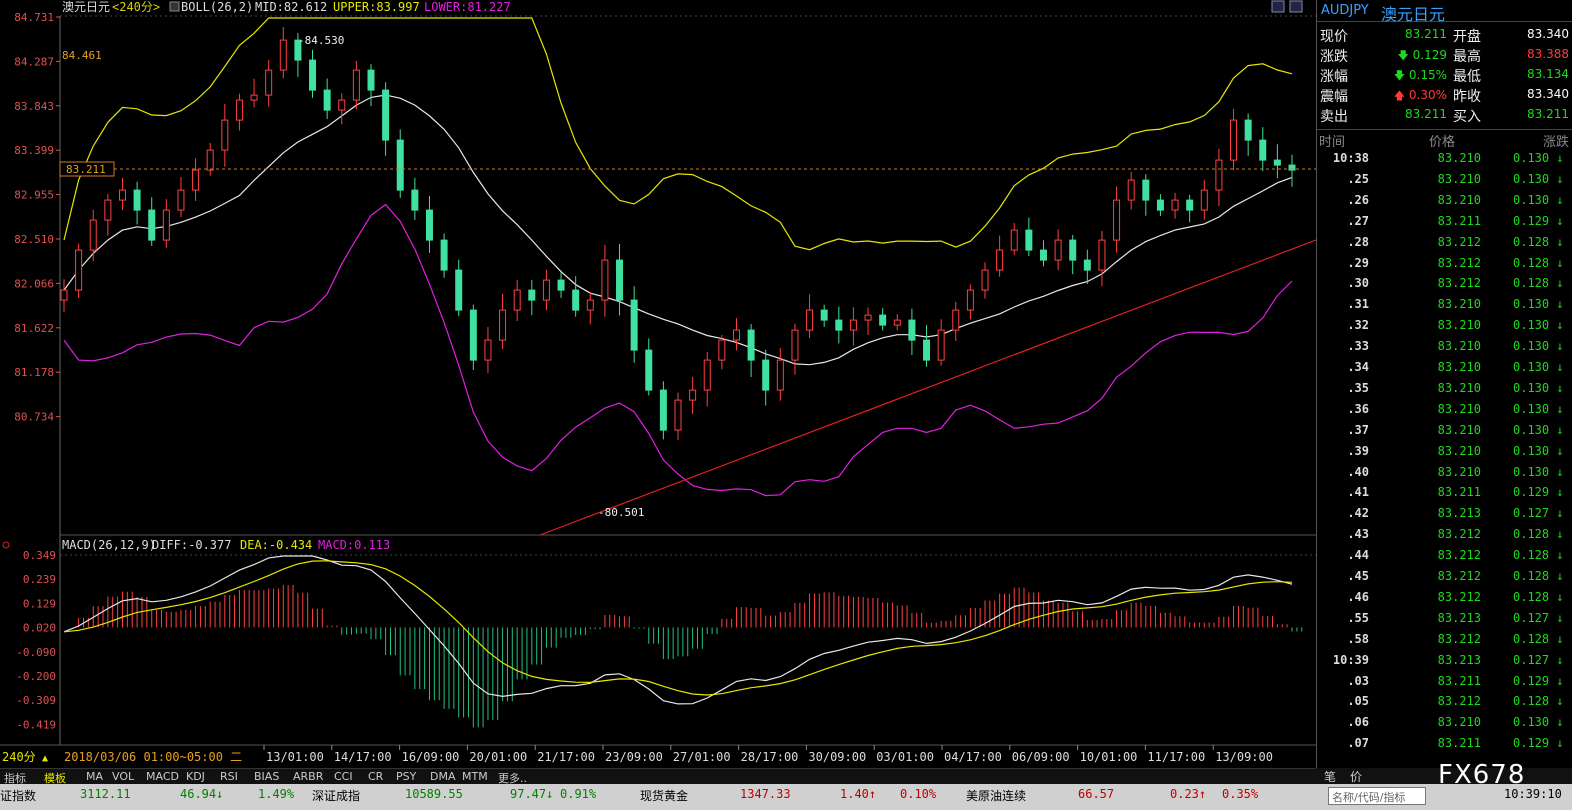 The width and height of the screenshot is (1572, 810). Describe the element at coordinates (1444, 286) in the screenshot. I see `tick-row: .30 83.212 0.128 ↓` at that location.